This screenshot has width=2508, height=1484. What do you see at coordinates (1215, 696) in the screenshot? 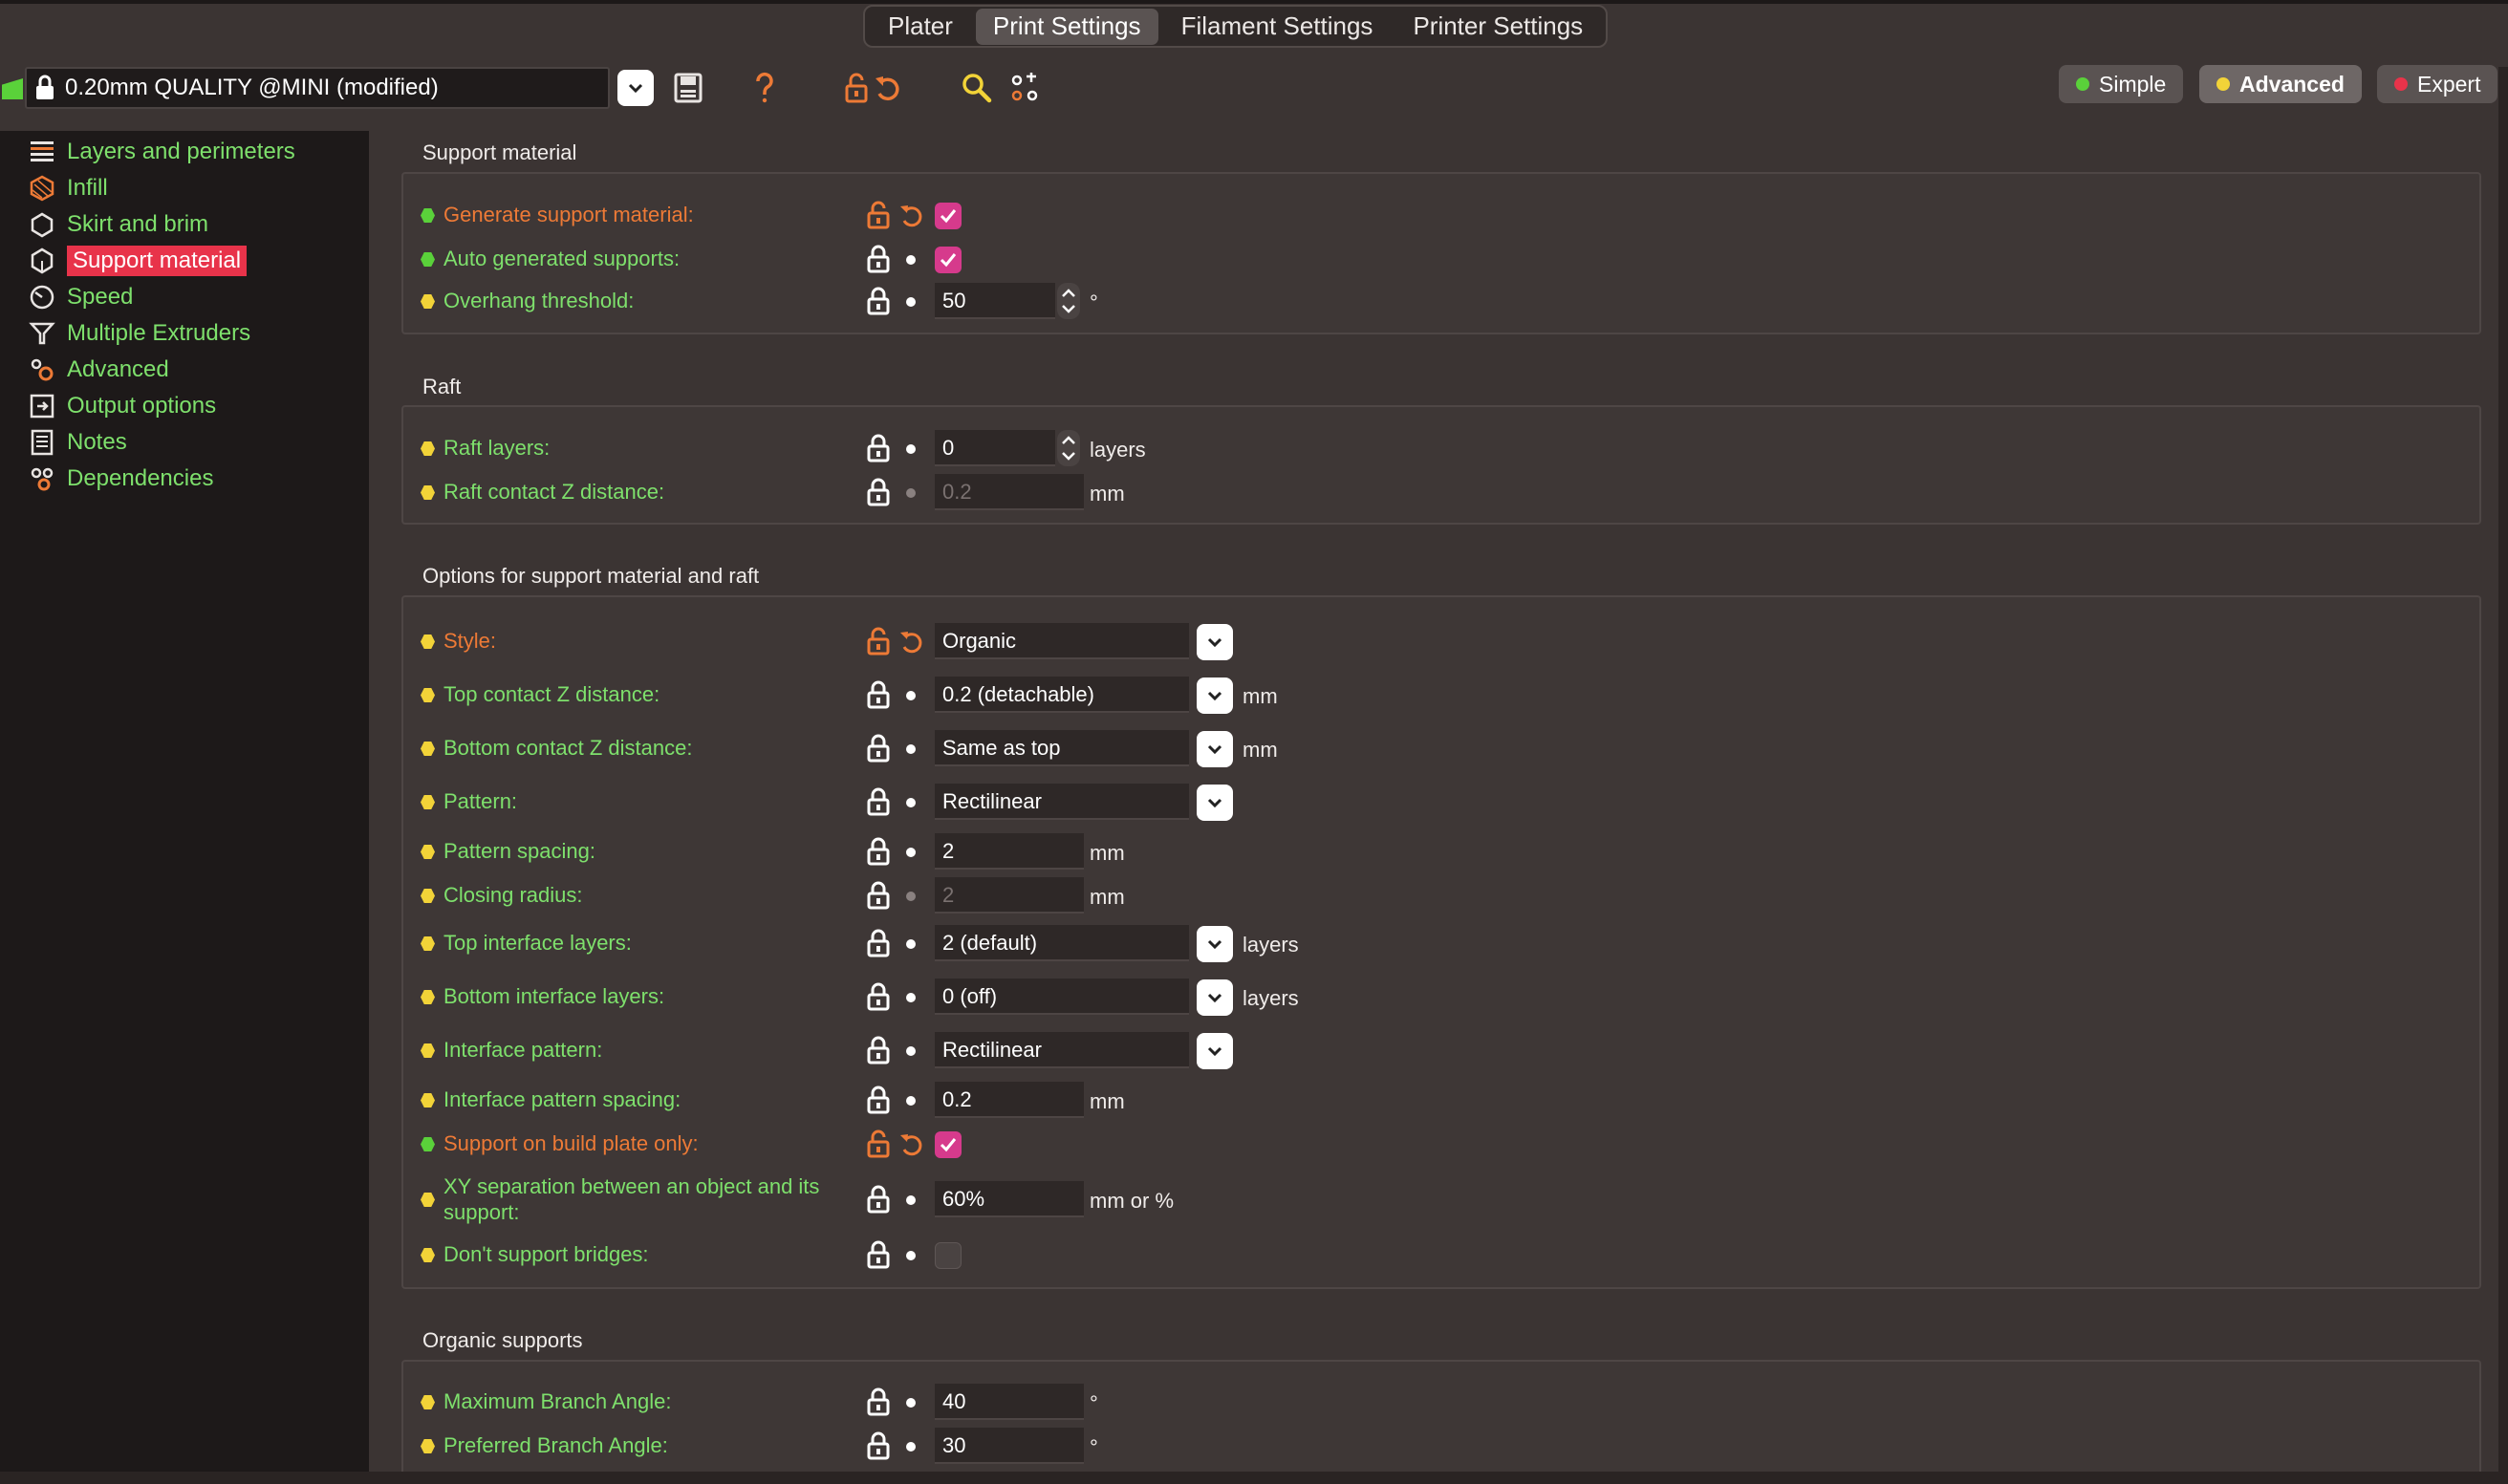
I see `top-contact-z-dropdown-button` at bounding box center [1215, 696].